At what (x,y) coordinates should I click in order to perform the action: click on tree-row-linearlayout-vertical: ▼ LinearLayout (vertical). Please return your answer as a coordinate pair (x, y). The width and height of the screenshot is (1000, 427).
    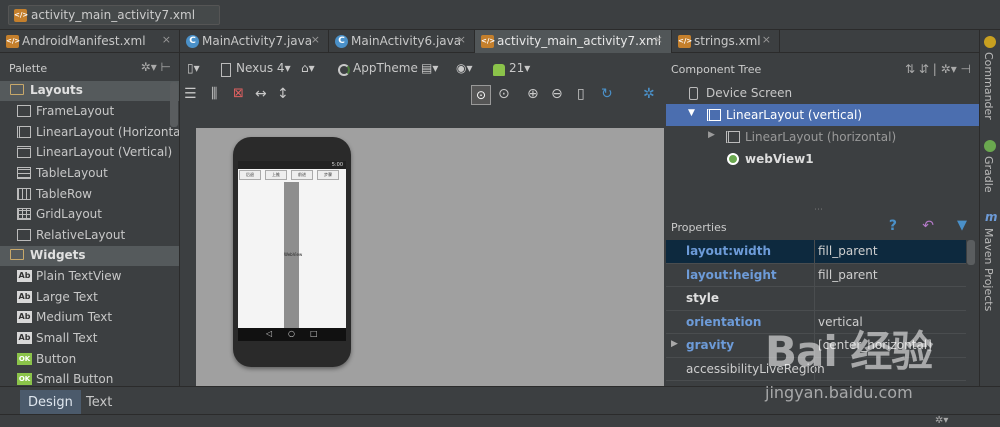
    Looking at the image, I should click on (822, 115).